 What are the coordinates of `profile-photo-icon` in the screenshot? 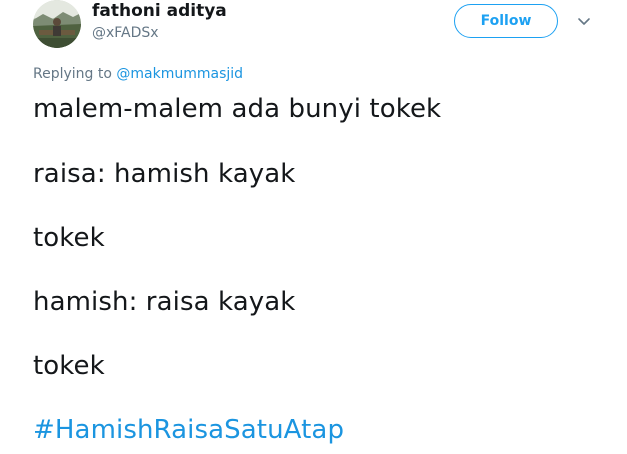 It's located at (57, 24).